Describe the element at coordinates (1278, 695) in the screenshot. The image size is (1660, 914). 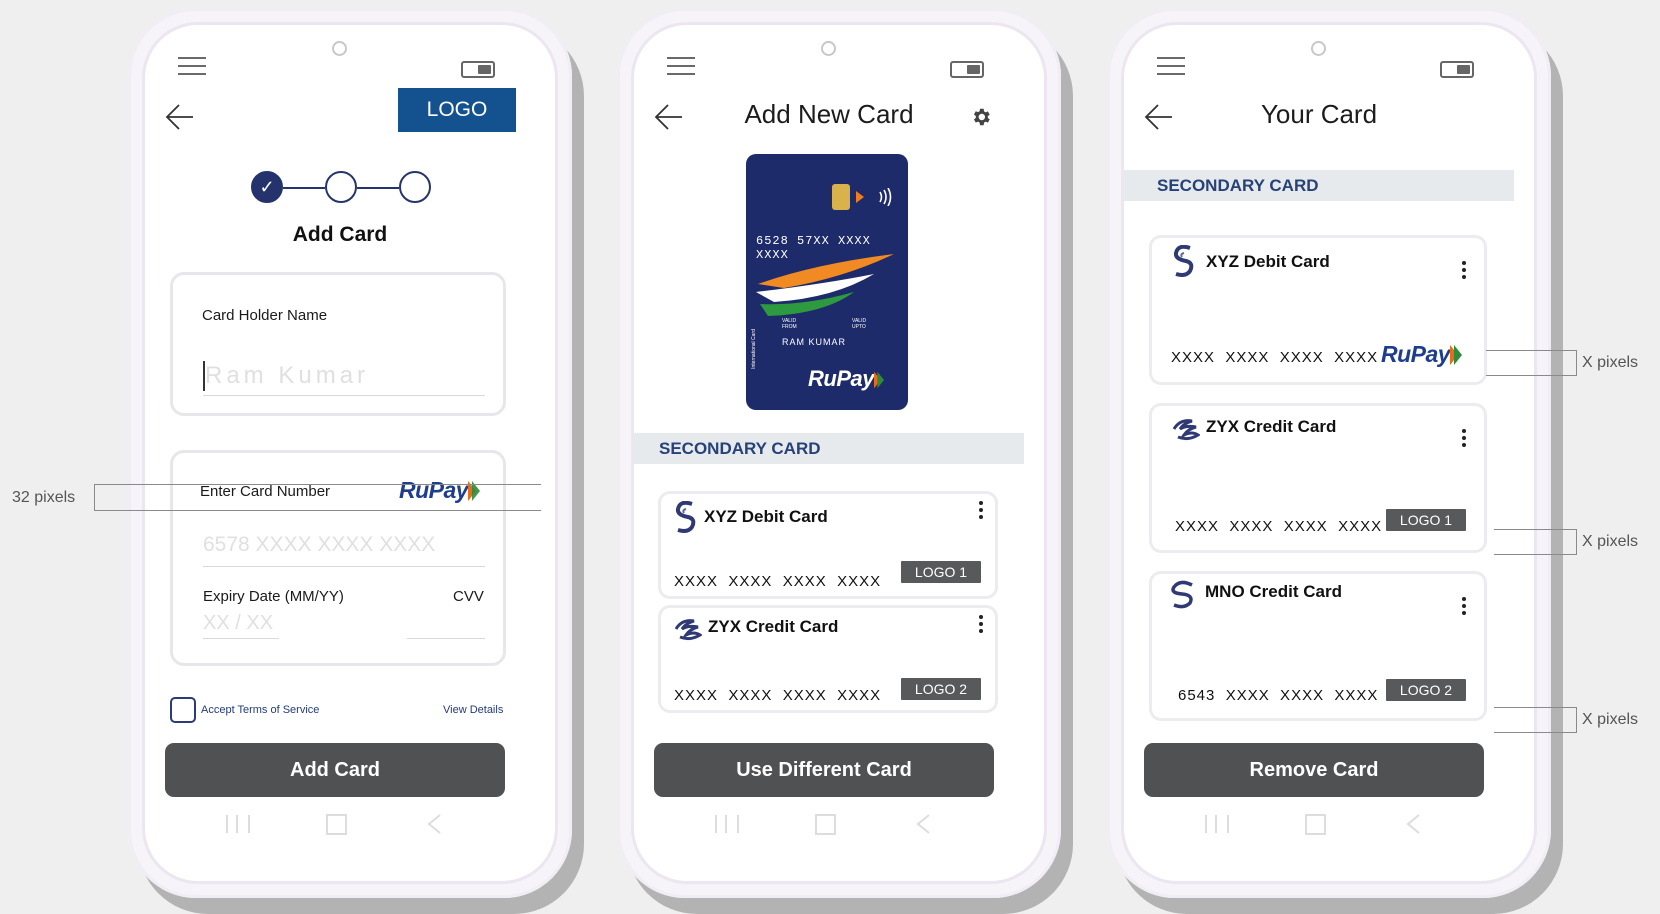
I see `card-number: 6543 XXXX XXXX XXXX` at that location.